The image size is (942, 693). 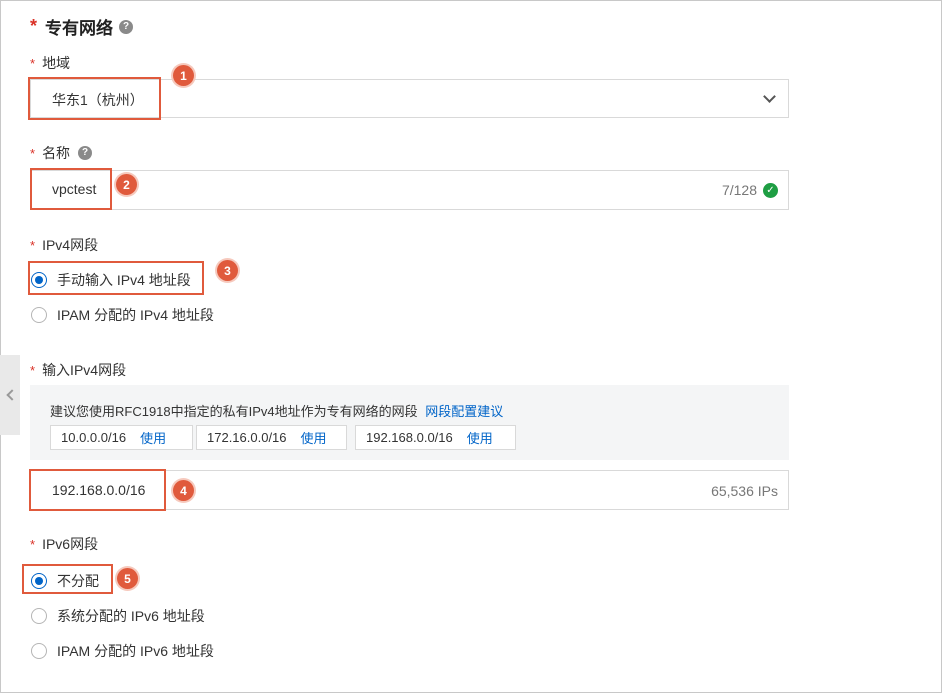 What do you see at coordinates (247, 437) in the screenshot?
I see `cidr-suggestion-value: 172.16.0.0/16` at bounding box center [247, 437].